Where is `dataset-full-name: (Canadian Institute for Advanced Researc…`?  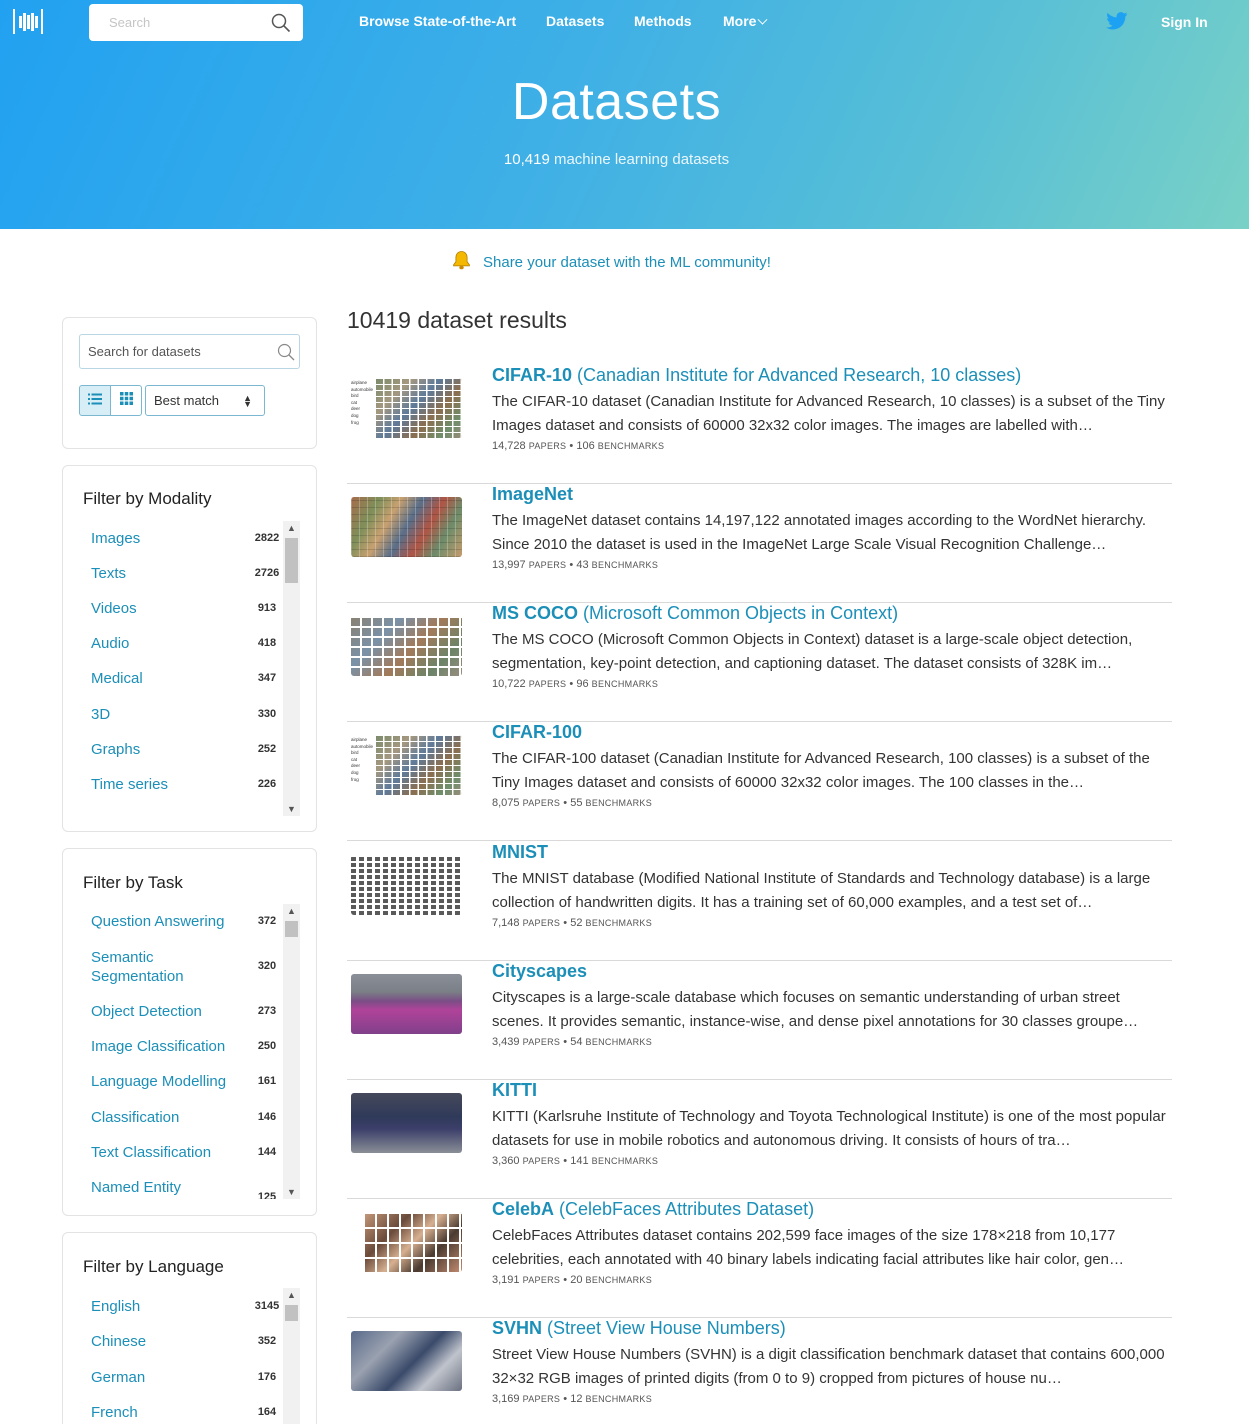
dataset-full-name: (Canadian Institute for Advanced Researc… is located at coordinates (796, 375).